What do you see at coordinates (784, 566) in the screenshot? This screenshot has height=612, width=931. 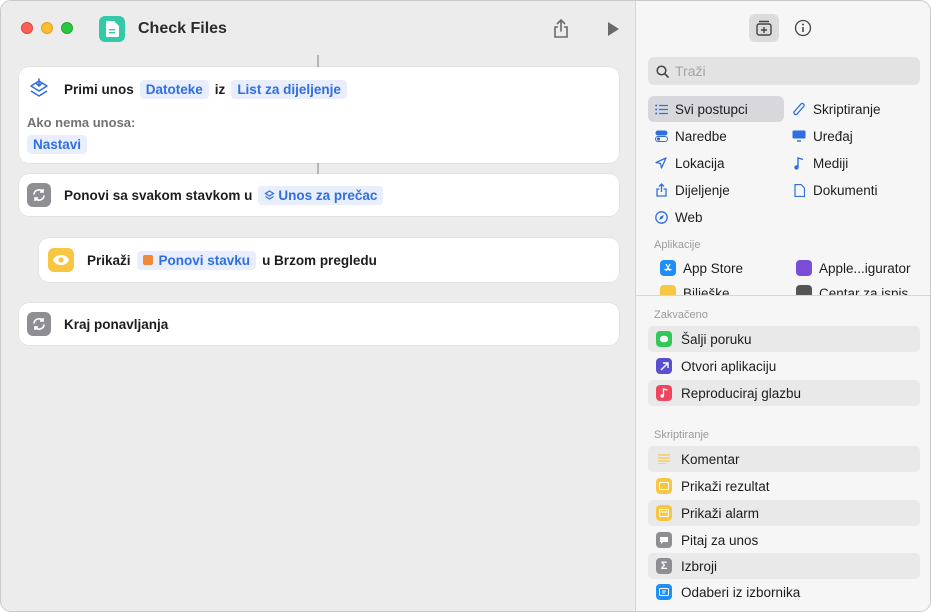 I see `action-count: Σ Izbroji` at bounding box center [784, 566].